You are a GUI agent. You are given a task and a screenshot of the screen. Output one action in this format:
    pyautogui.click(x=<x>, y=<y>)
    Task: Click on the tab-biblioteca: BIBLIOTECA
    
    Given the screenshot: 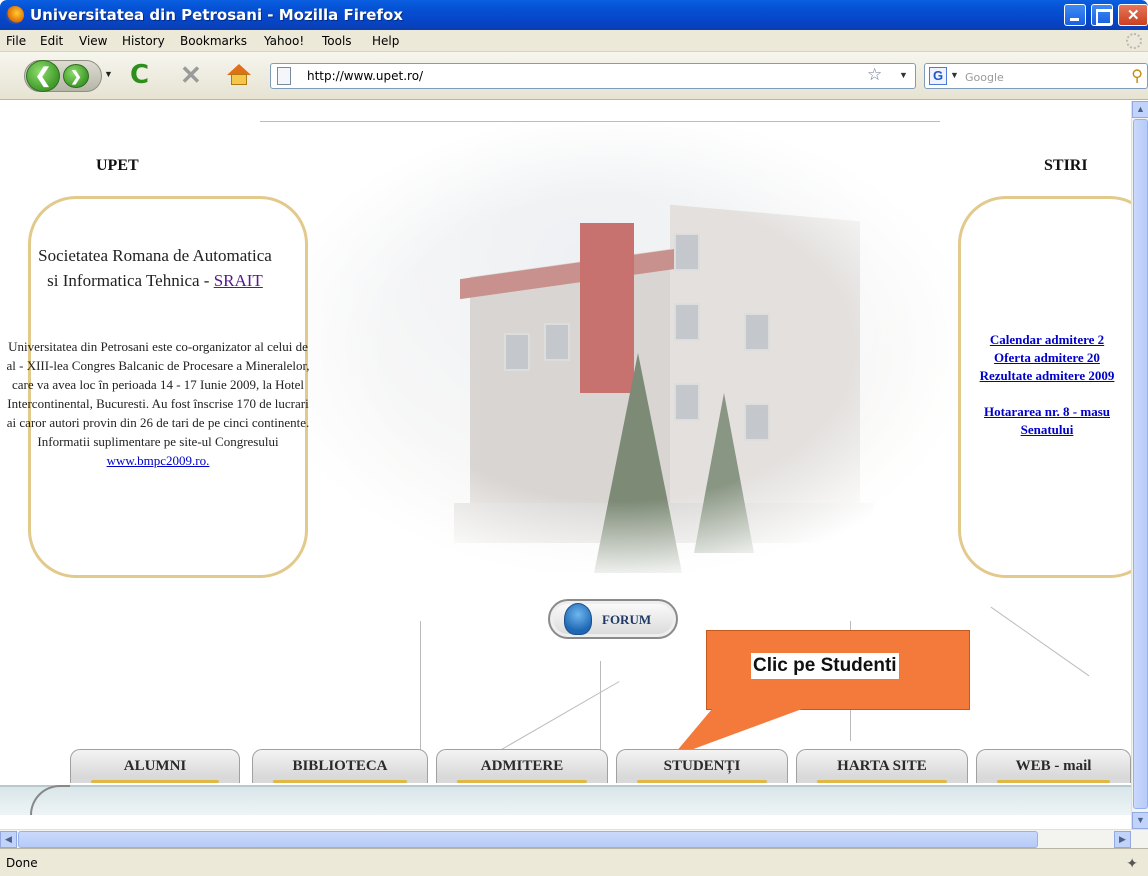 What is the action you would take?
    pyautogui.click(x=340, y=766)
    